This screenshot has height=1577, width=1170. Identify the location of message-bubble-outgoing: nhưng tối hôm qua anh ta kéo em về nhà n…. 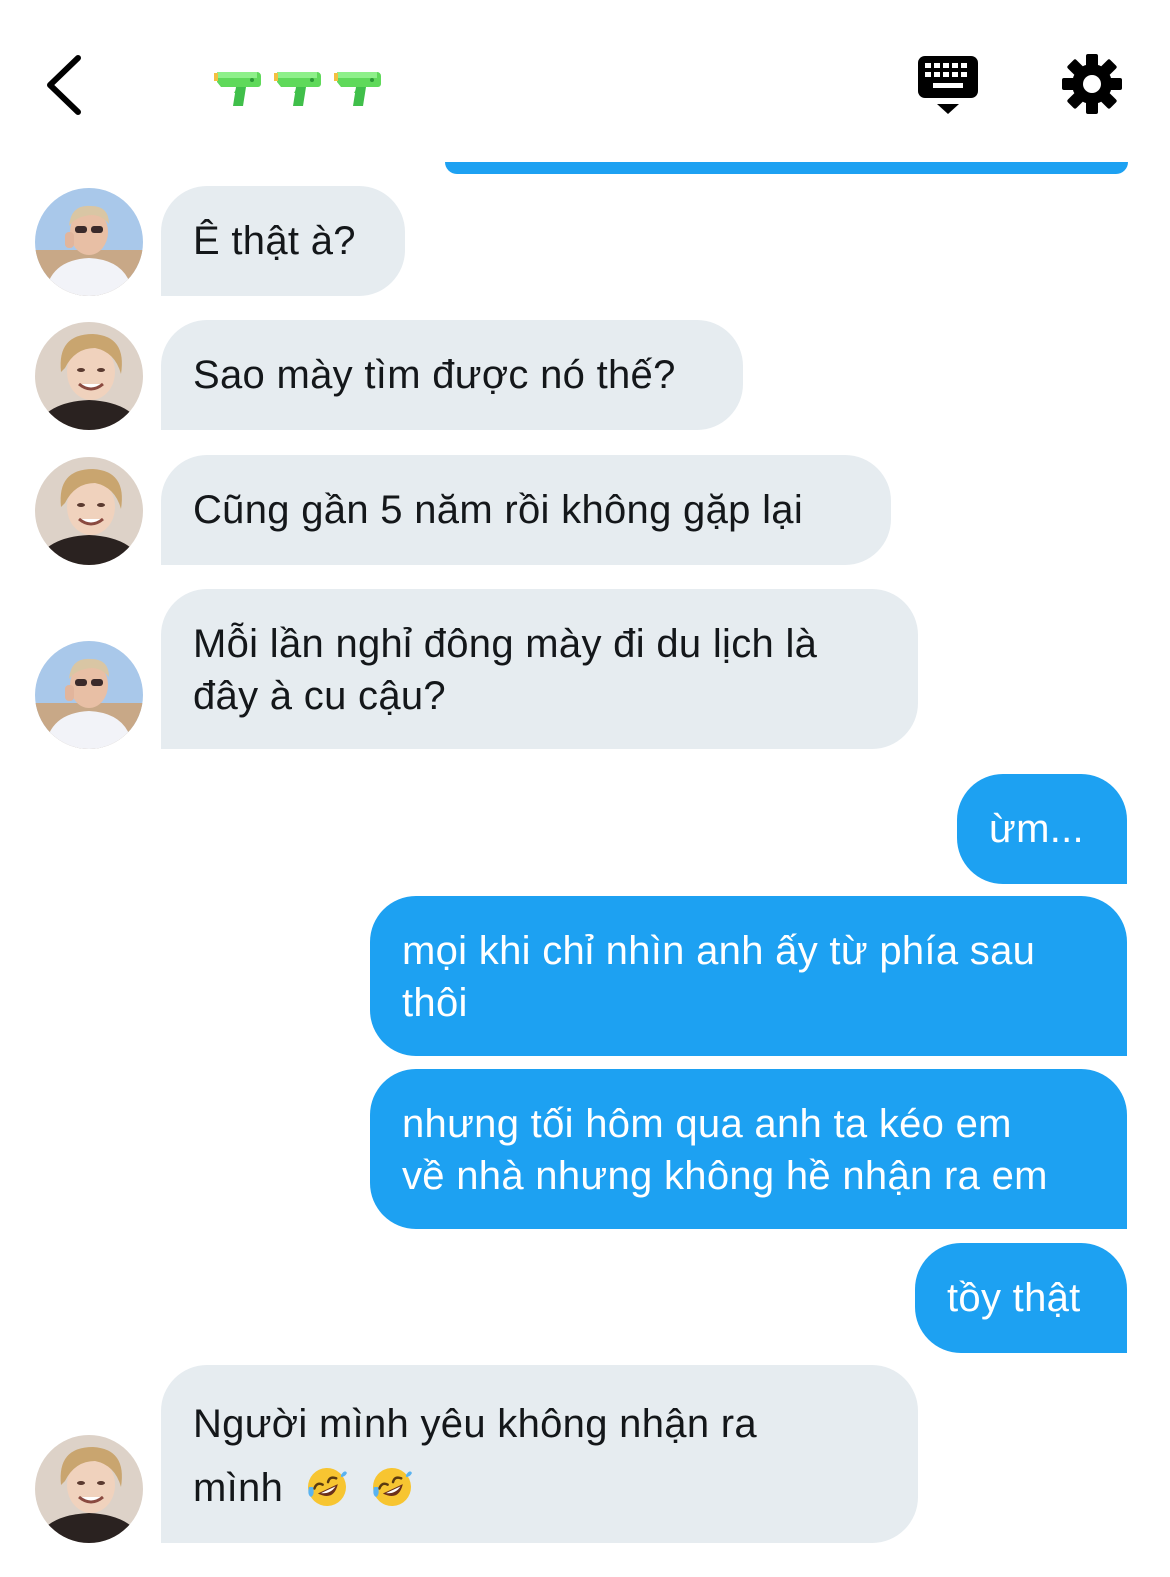
(748, 1149).